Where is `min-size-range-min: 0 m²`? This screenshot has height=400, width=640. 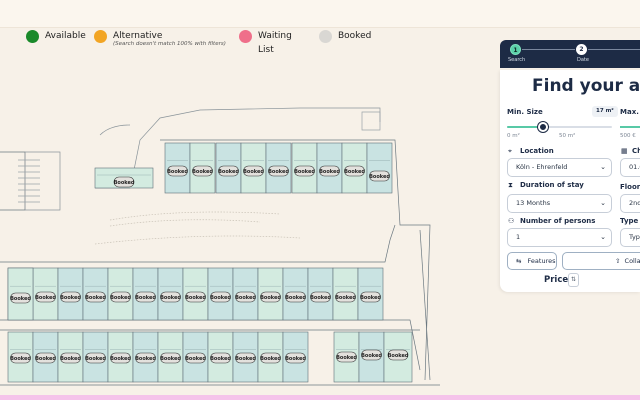 min-size-range-min: 0 m² is located at coordinates (513, 136).